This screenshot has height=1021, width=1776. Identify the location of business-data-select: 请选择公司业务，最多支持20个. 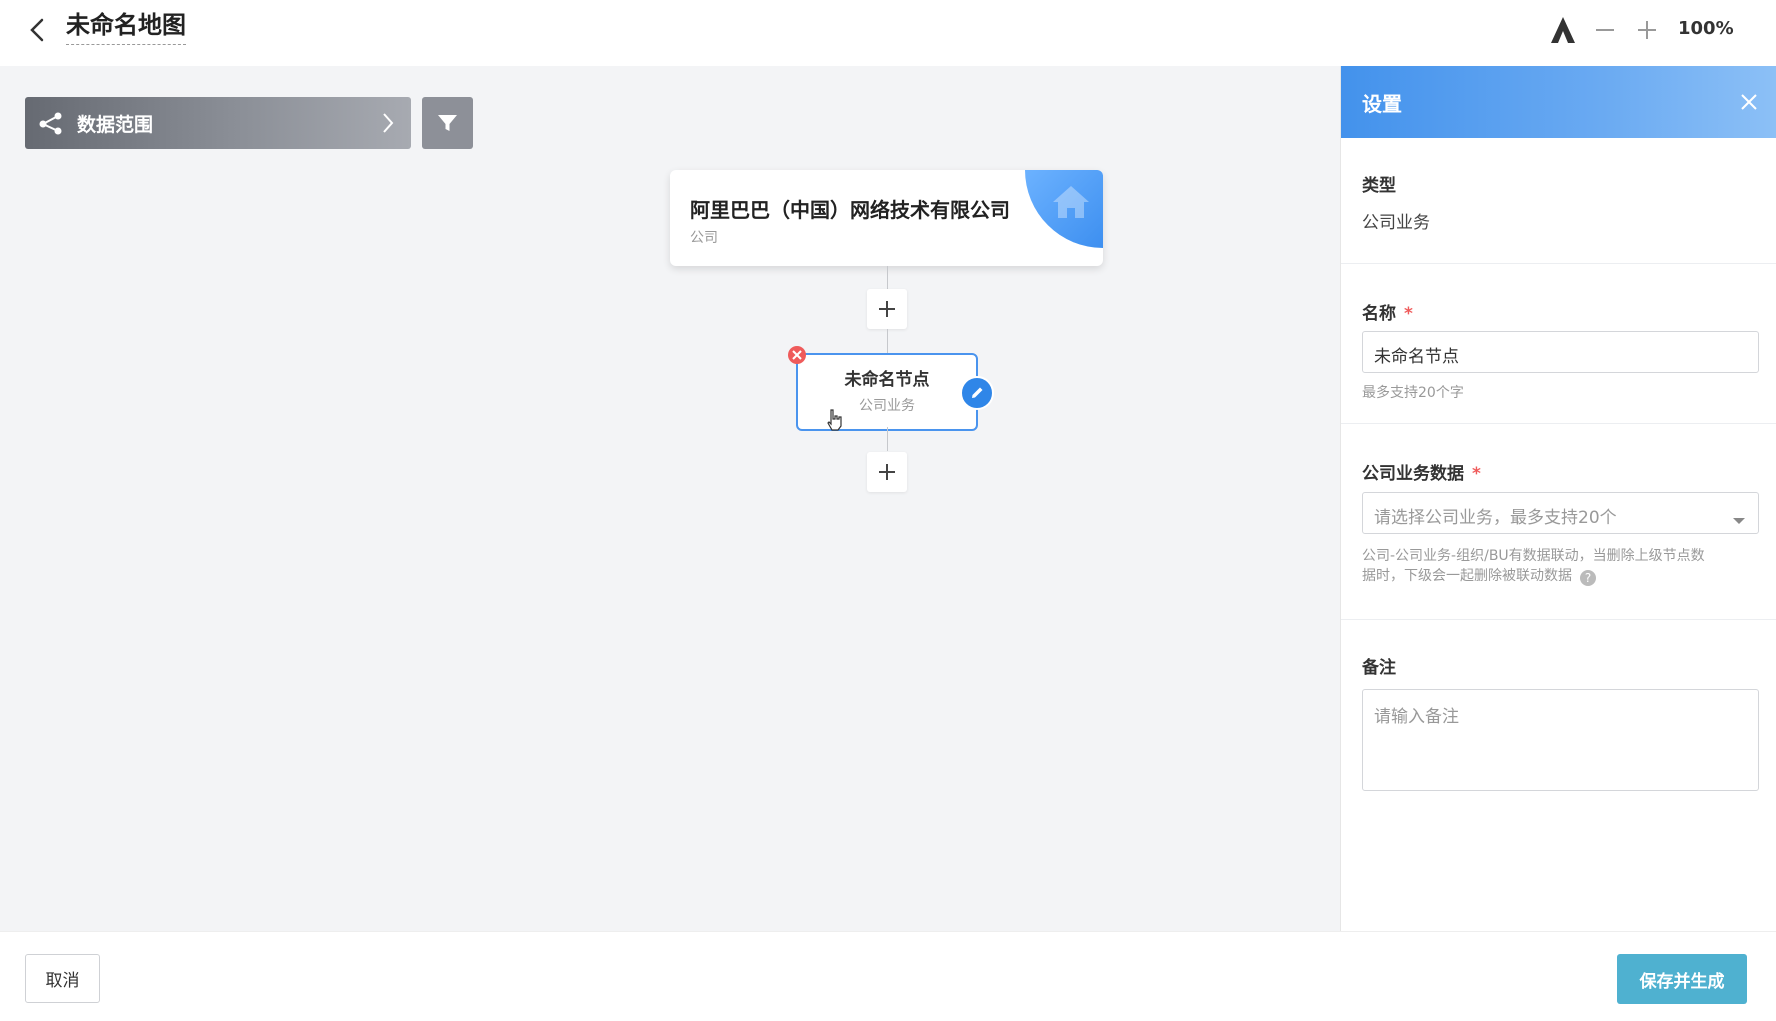
(1560, 513).